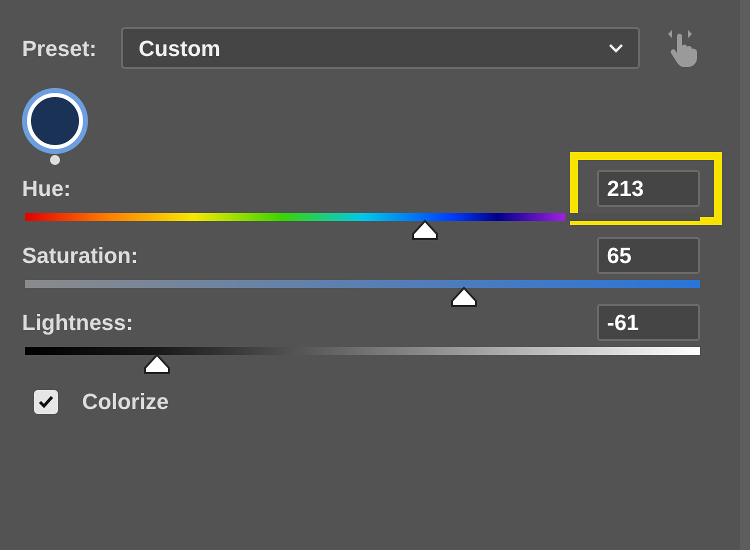 This screenshot has height=550, width=750. I want to click on saturation-value-field: 65, so click(648, 255).